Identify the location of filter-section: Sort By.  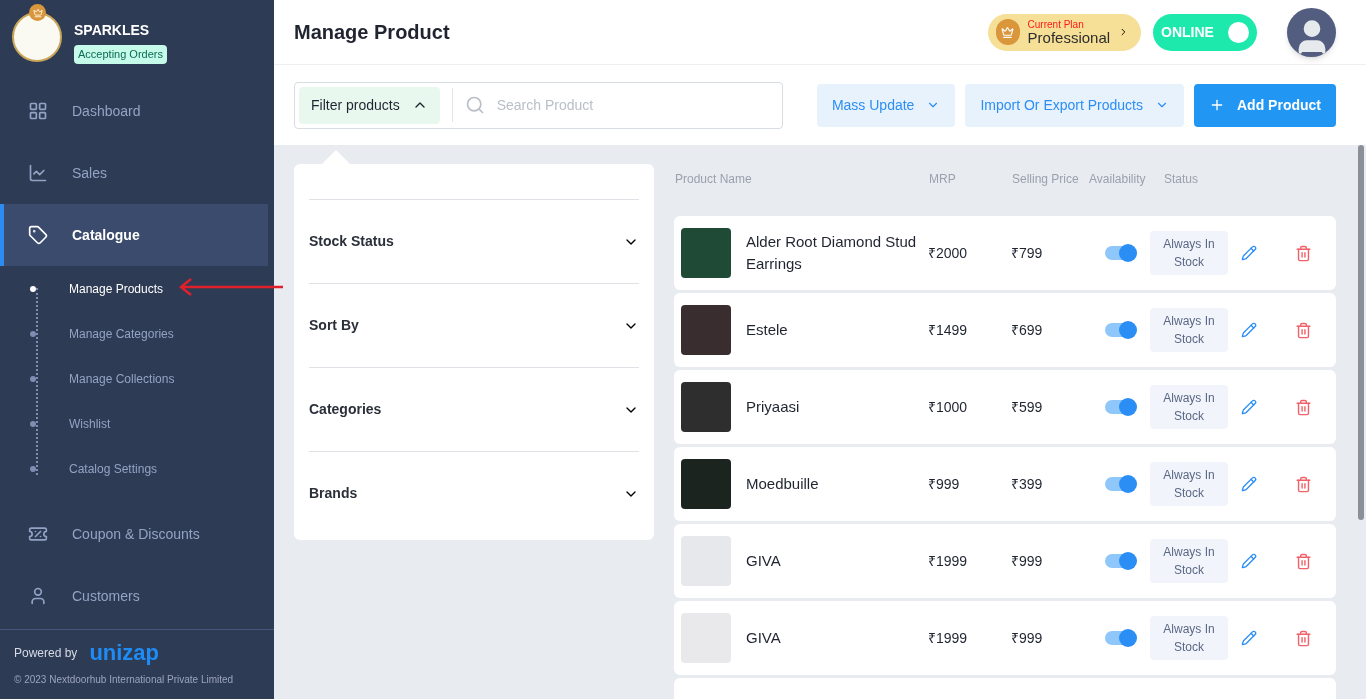
(474, 325).